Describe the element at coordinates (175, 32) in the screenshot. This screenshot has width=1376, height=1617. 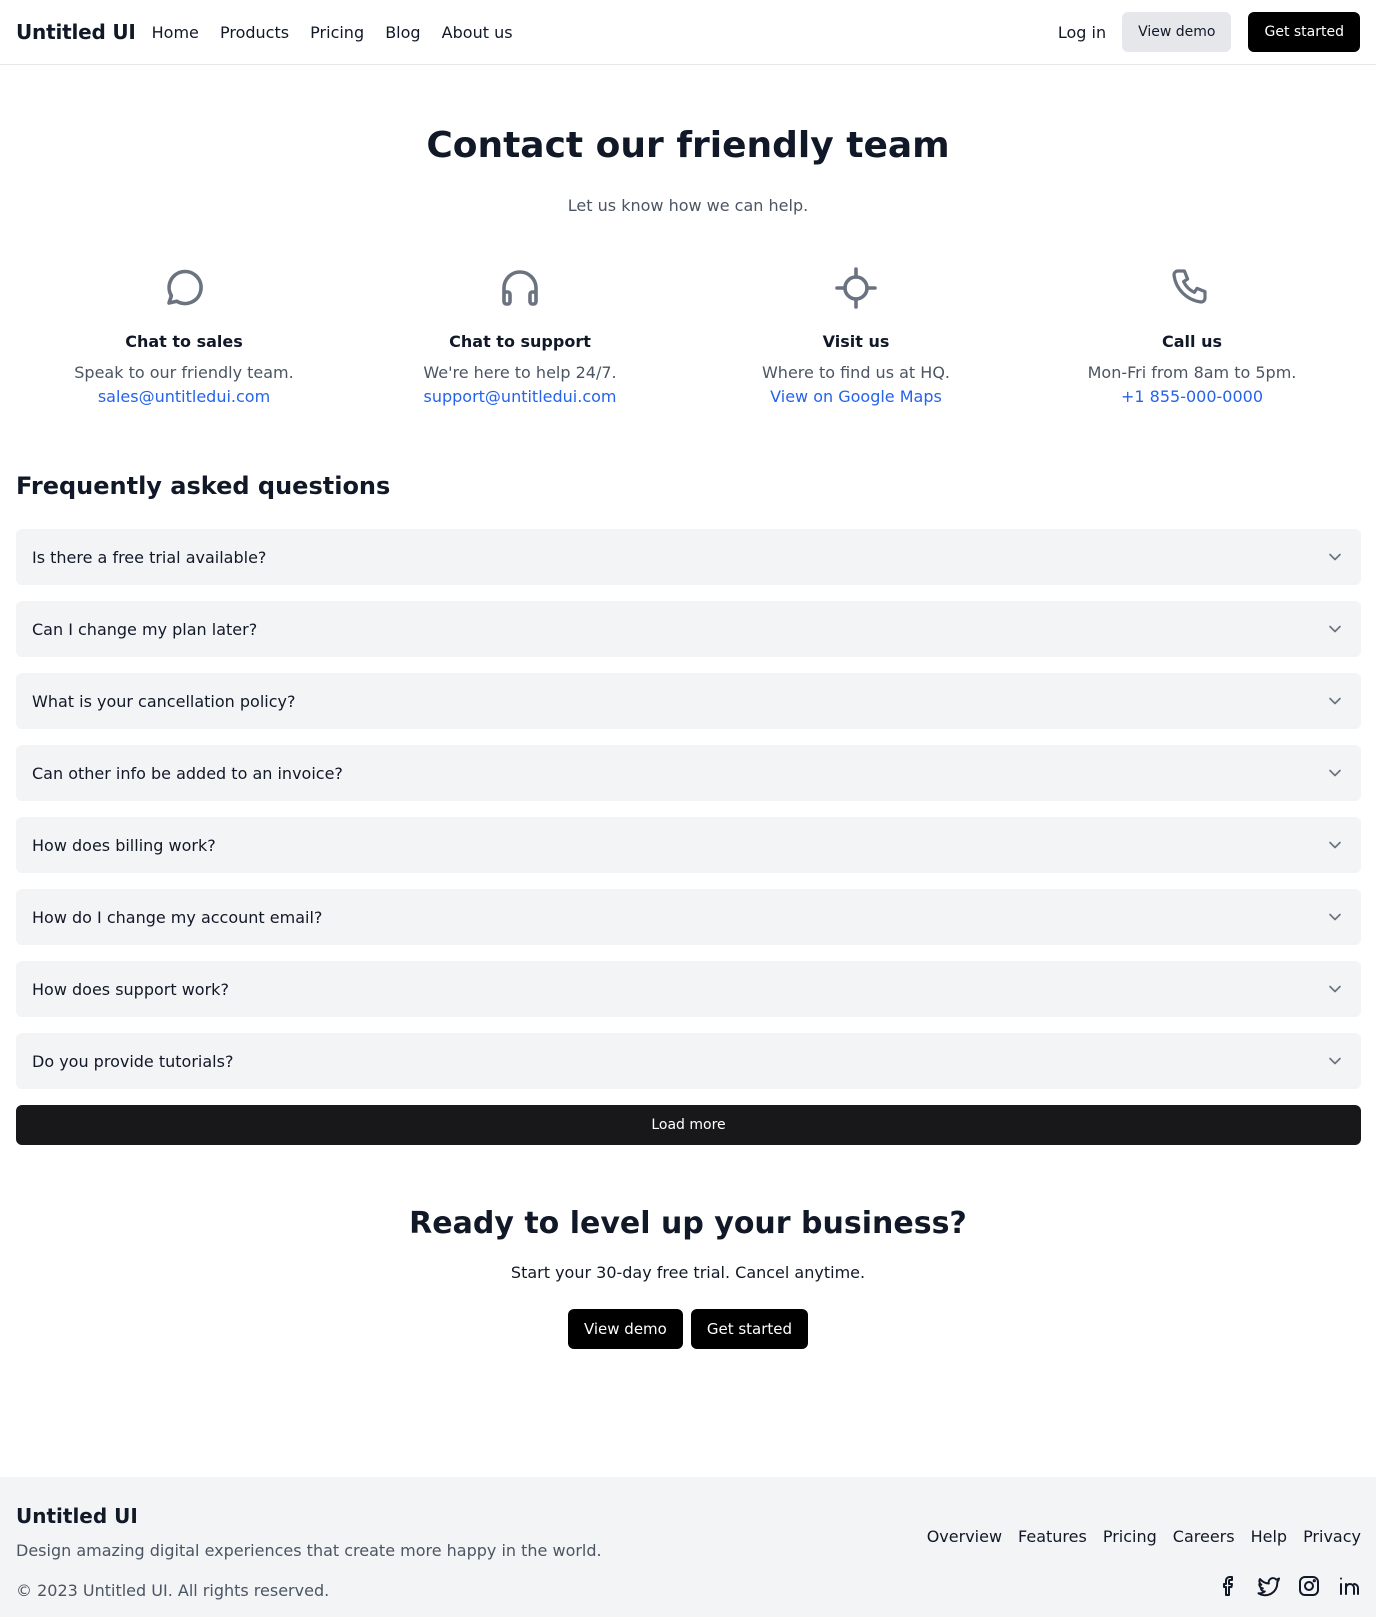
I see `nav-home: Home` at that location.